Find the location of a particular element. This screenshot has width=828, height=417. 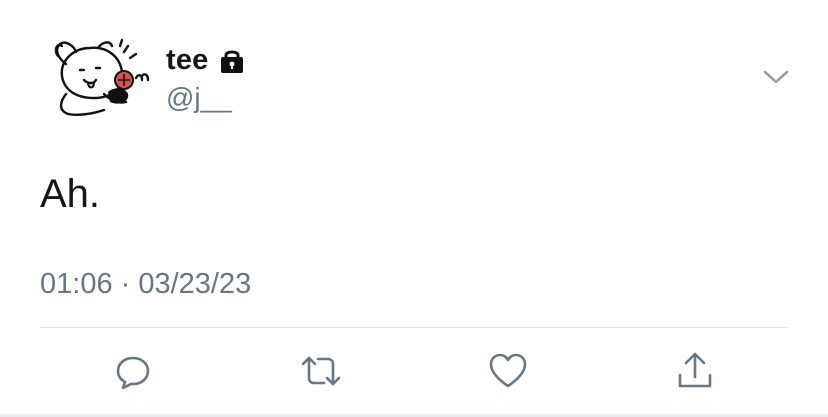

user-info: tee @j__ is located at coordinates (206, 78).